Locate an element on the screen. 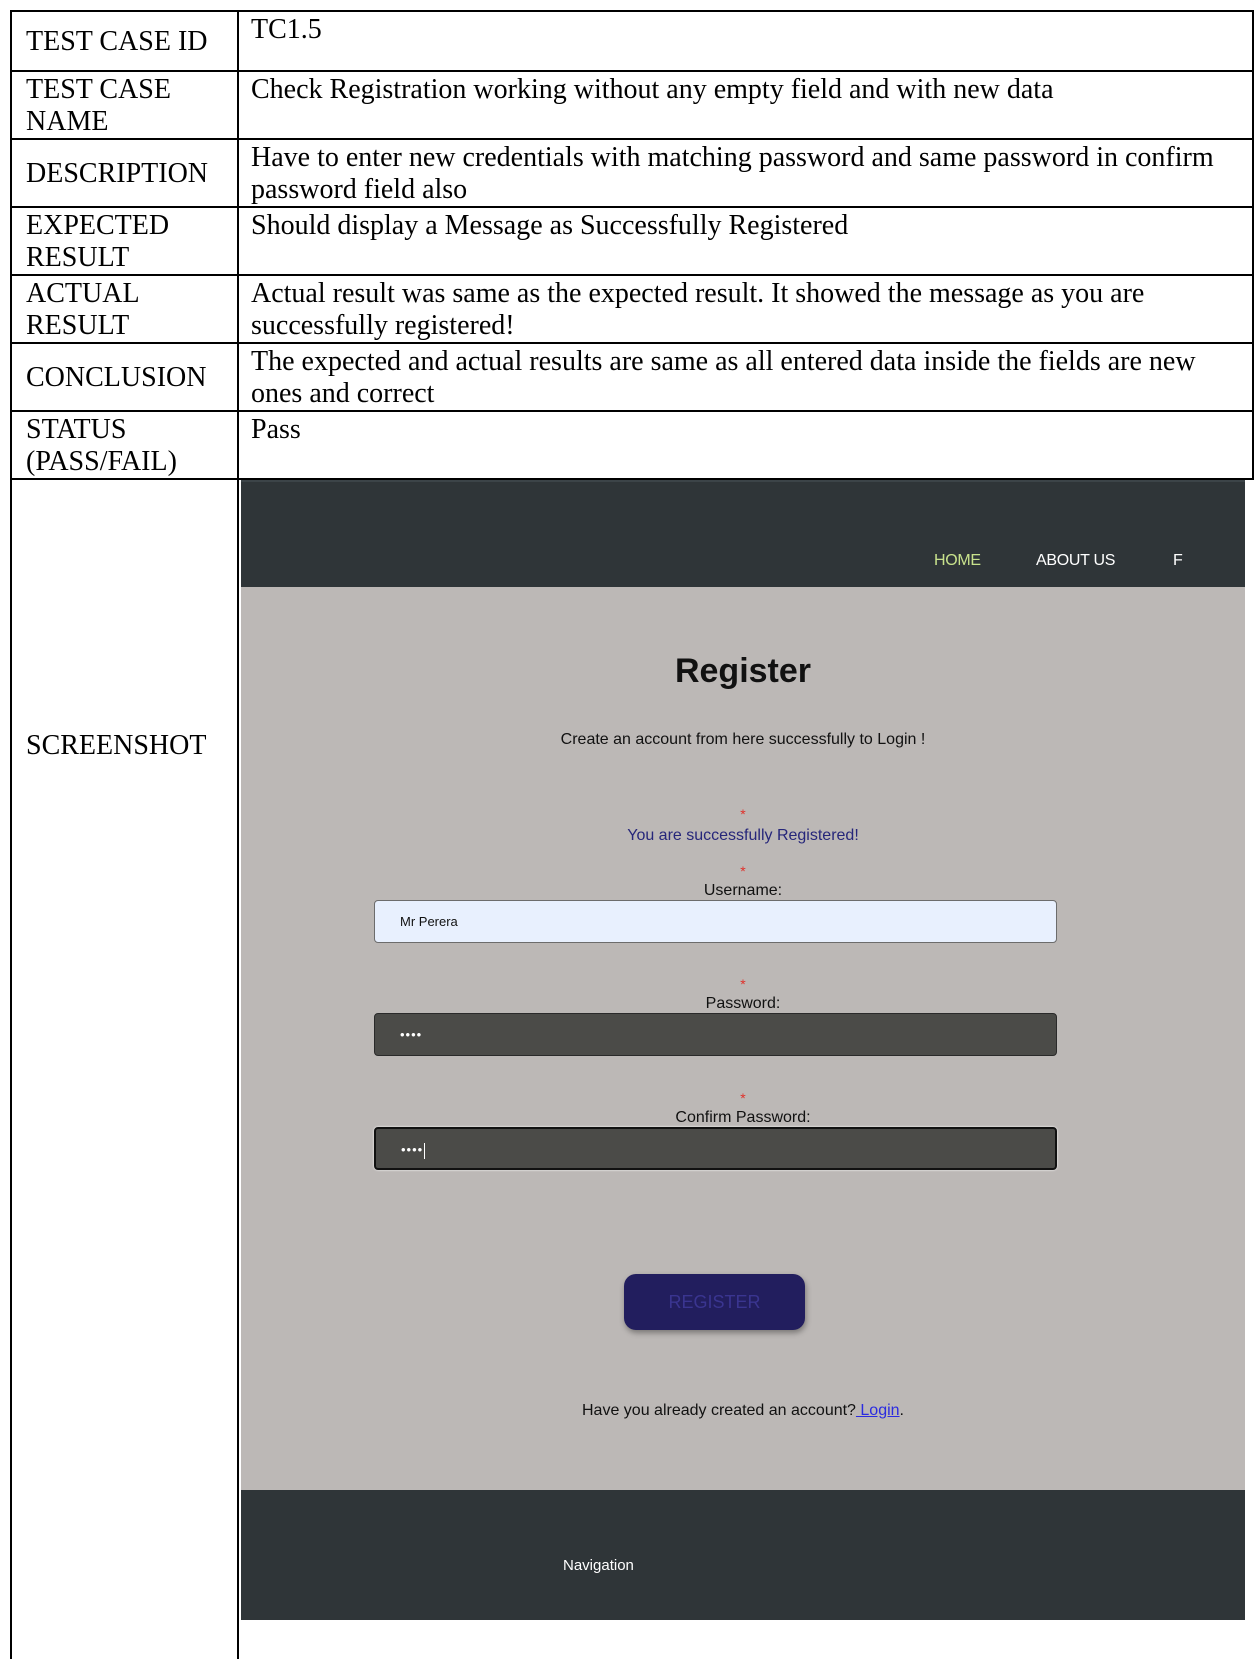 This screenshot has width=1254, height=1659. confirm-password-value: •••• is located at coordinates (412, 1149).